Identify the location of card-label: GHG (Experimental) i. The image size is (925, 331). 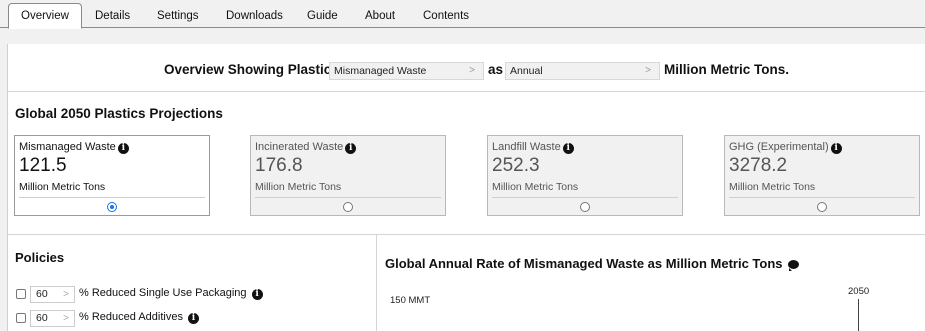
(785, 147).